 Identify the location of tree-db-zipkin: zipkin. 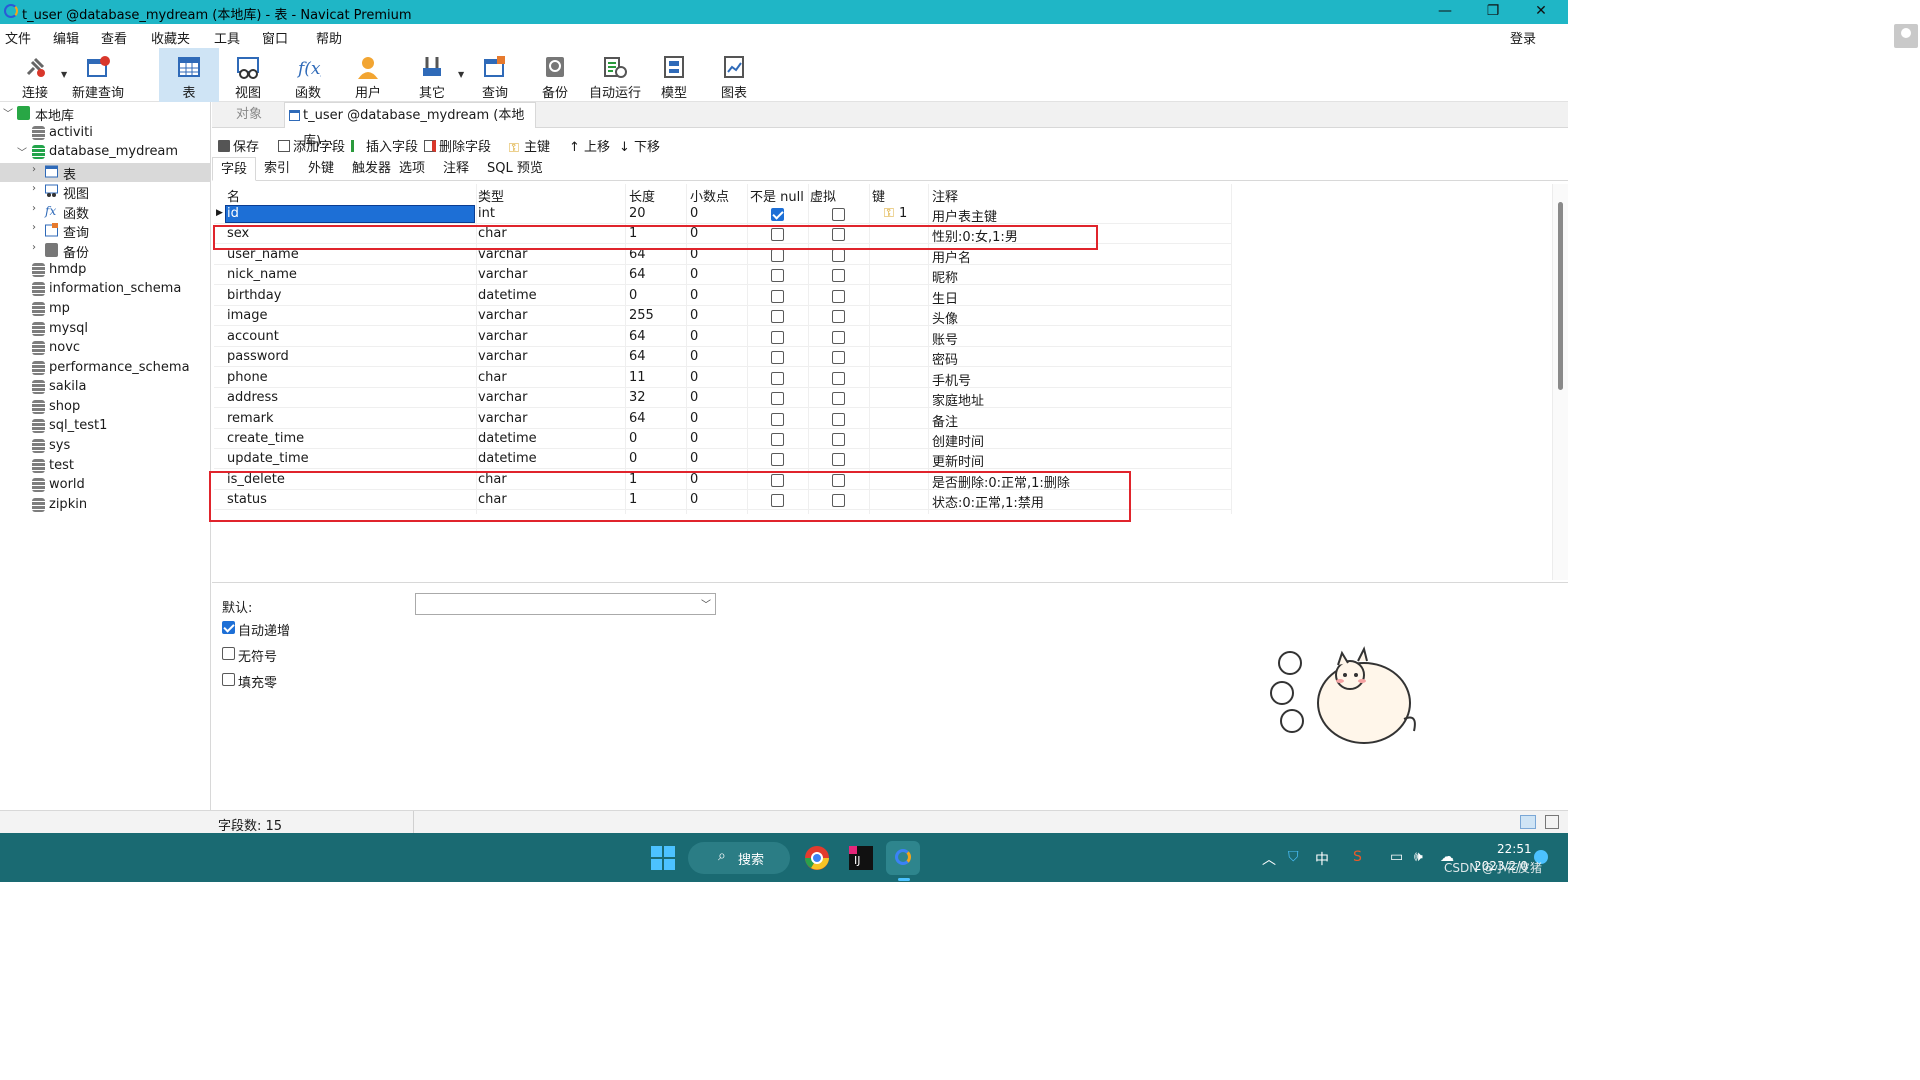
(105, 505).